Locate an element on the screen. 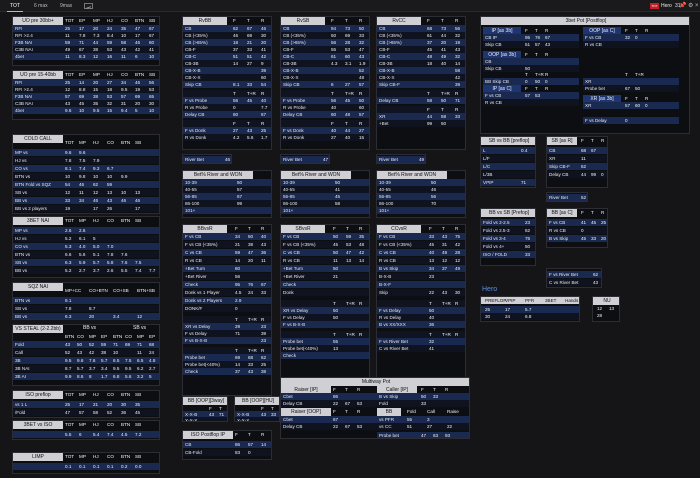 Image resolution: width=700 pixels, height=478 pixels. stat-value: 2.6 is located at coordinates (82, 230).